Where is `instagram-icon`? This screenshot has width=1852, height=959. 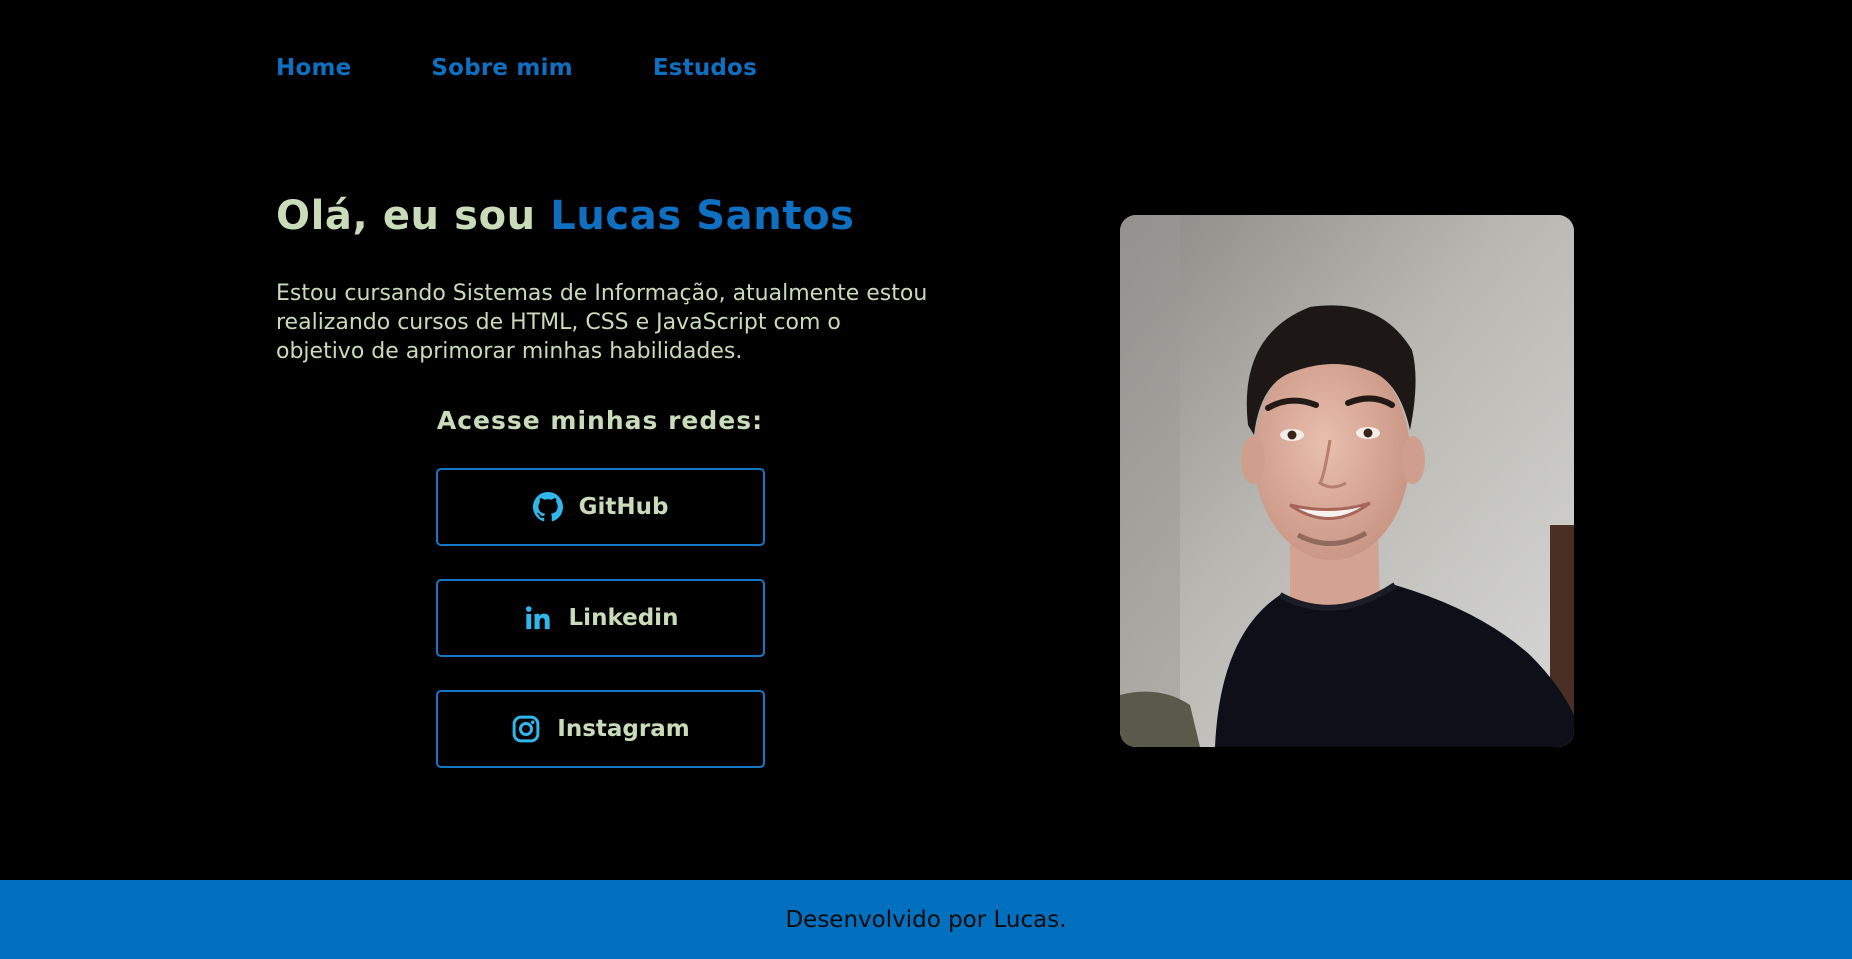
instagram-icon is located at coordinates (526, 729).